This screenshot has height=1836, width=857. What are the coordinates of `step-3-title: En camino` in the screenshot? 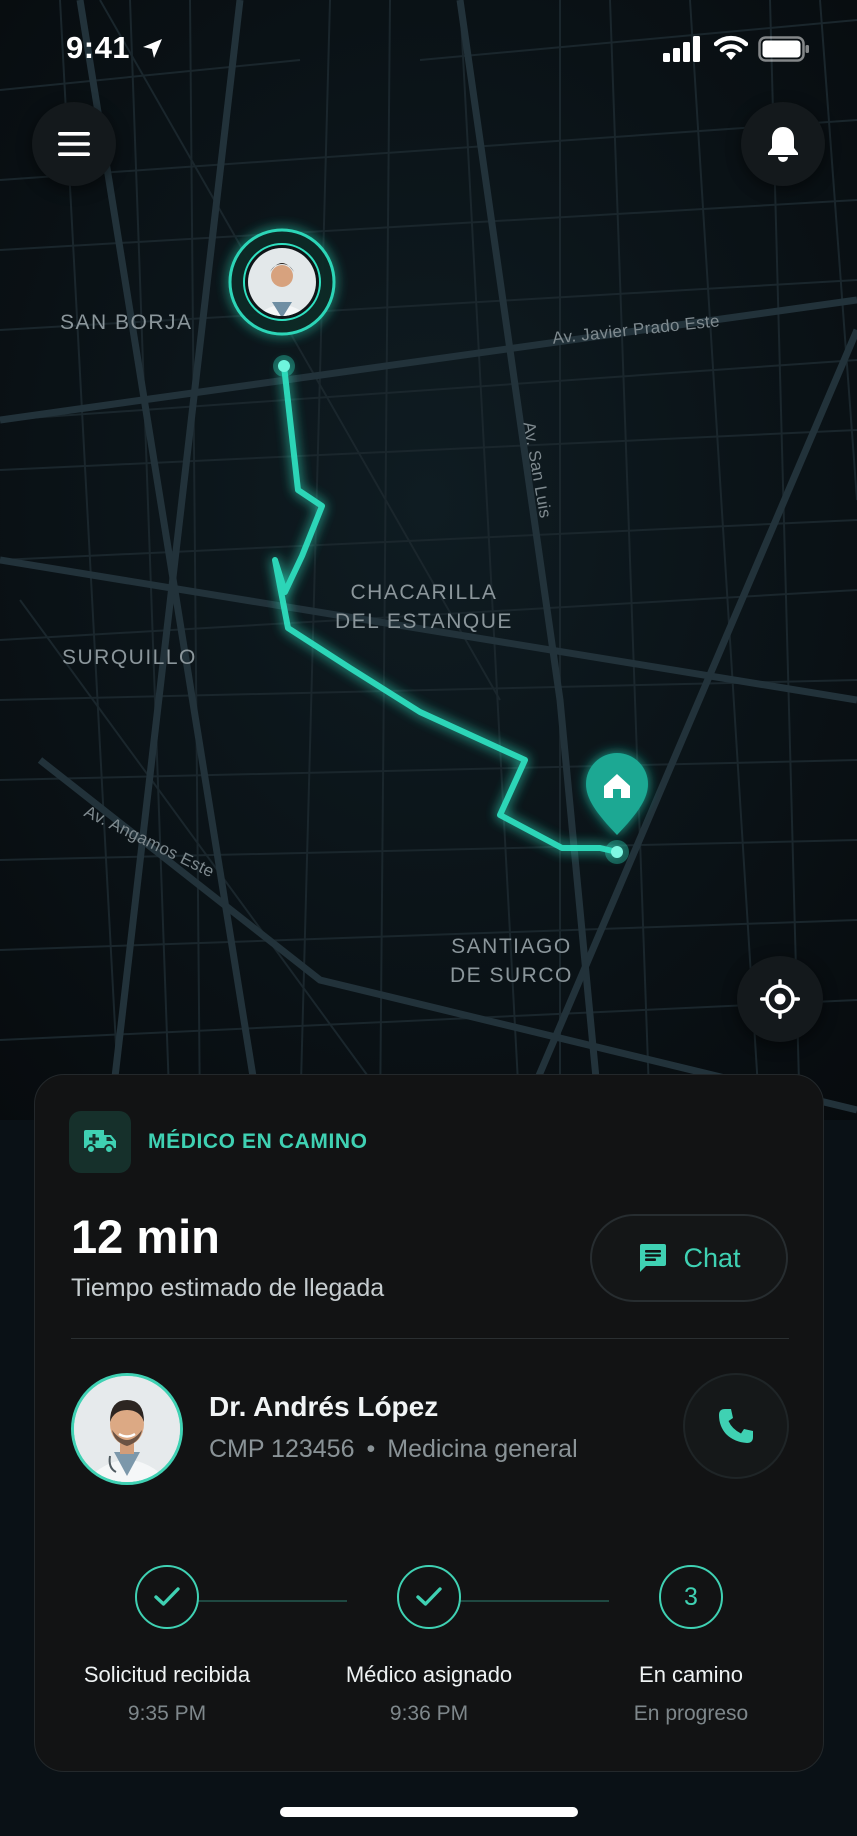 It's located at (691, 1674).